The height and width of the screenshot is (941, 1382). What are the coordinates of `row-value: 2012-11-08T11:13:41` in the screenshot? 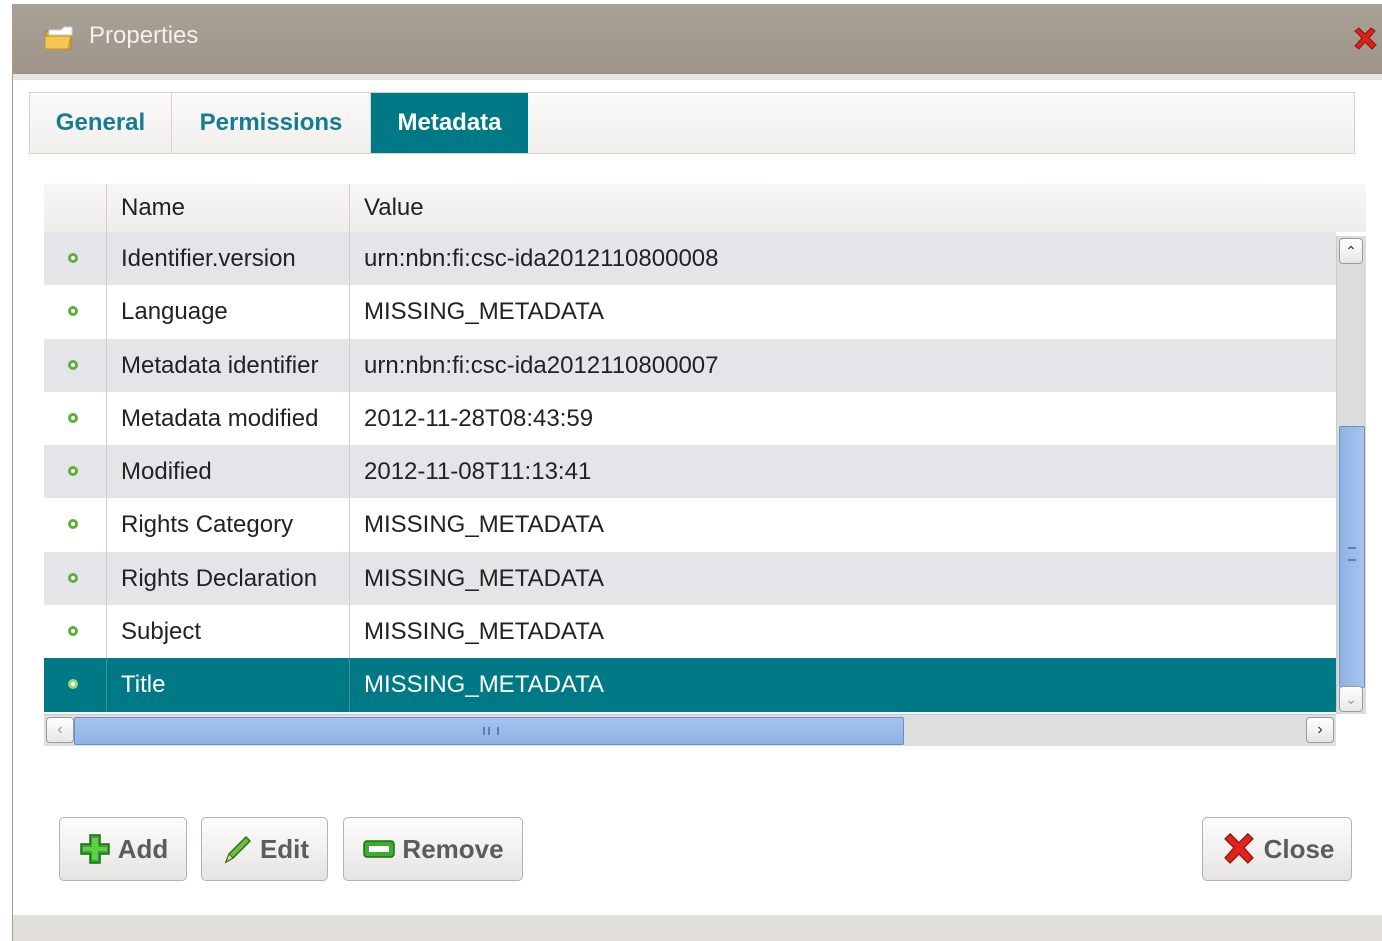 It's located at (478, 472).